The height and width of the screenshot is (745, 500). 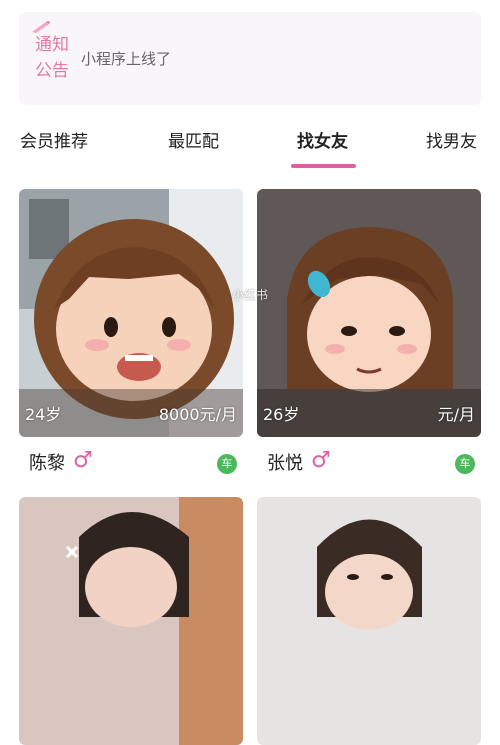 I want to click on tab-find-girlfriend: 找女友, so click(x=322, y=142).